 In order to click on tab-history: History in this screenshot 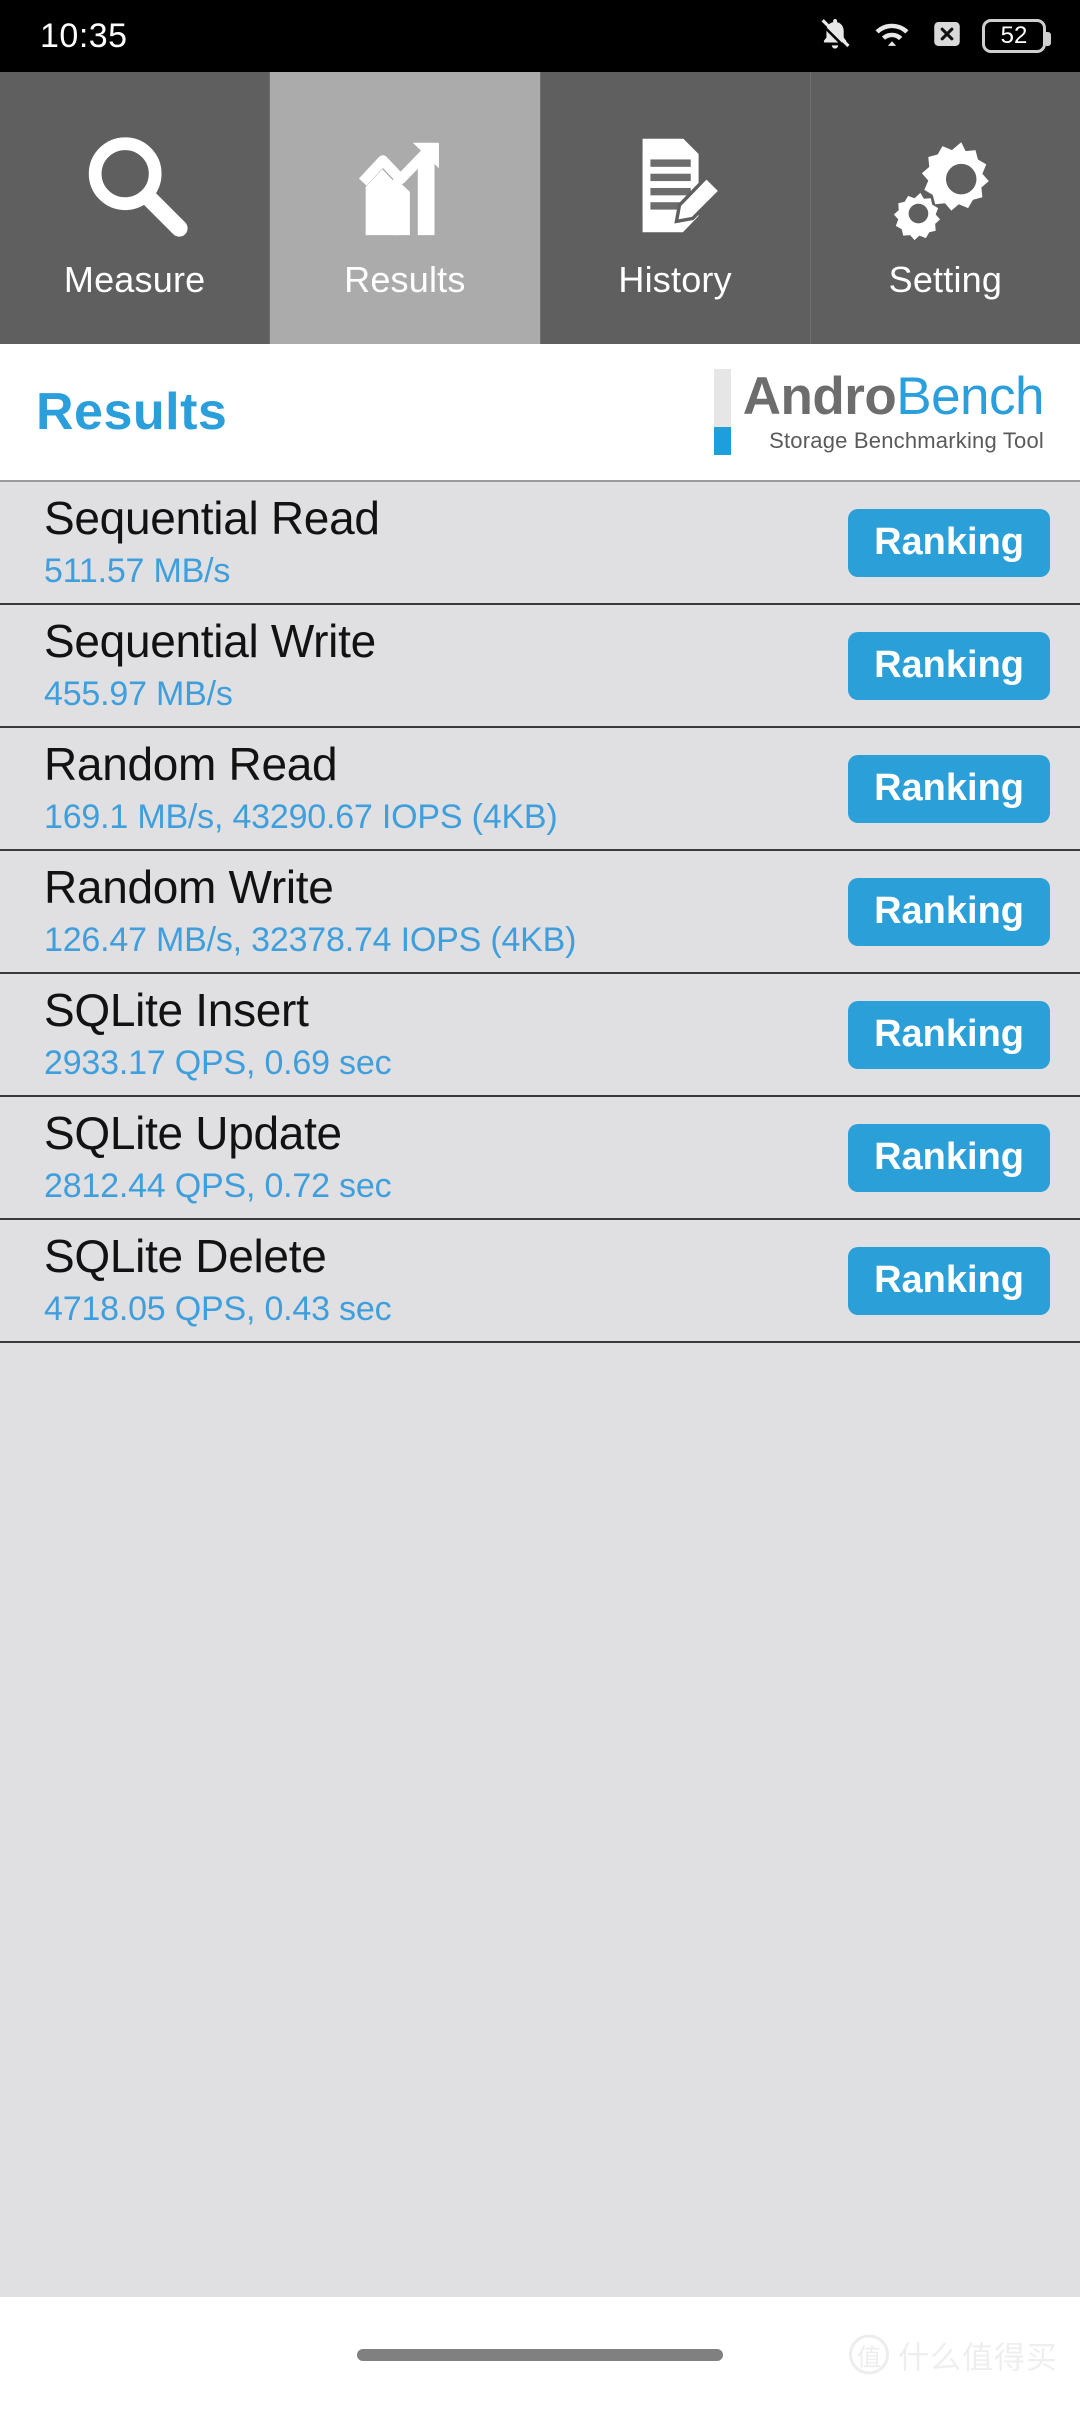, I will do `click(675, 208)`.